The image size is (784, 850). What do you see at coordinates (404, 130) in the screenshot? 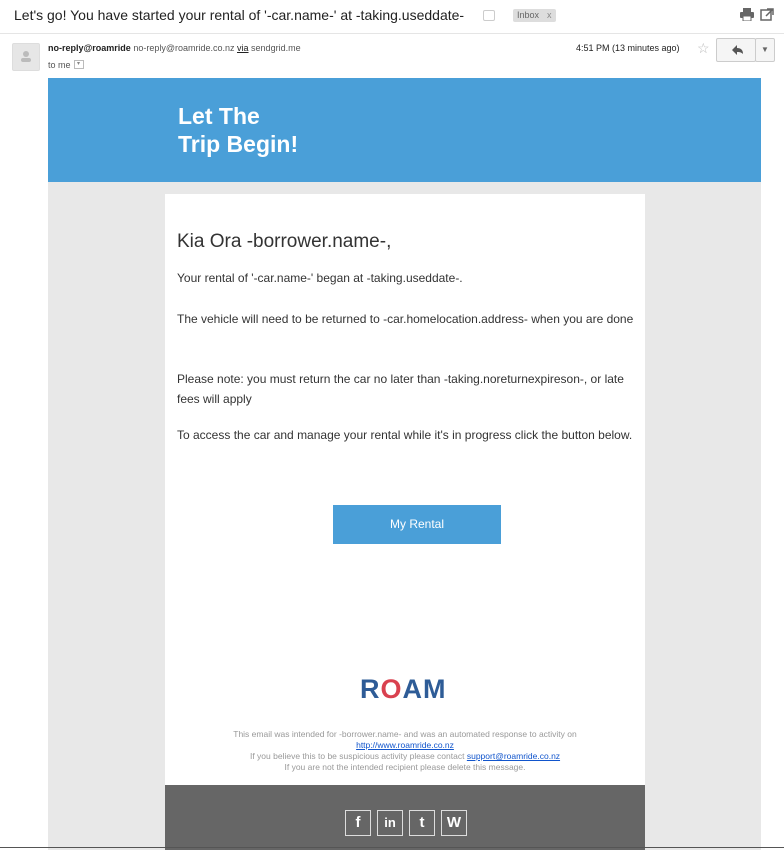
I see `header-banner` at bounding box center [404, 130].